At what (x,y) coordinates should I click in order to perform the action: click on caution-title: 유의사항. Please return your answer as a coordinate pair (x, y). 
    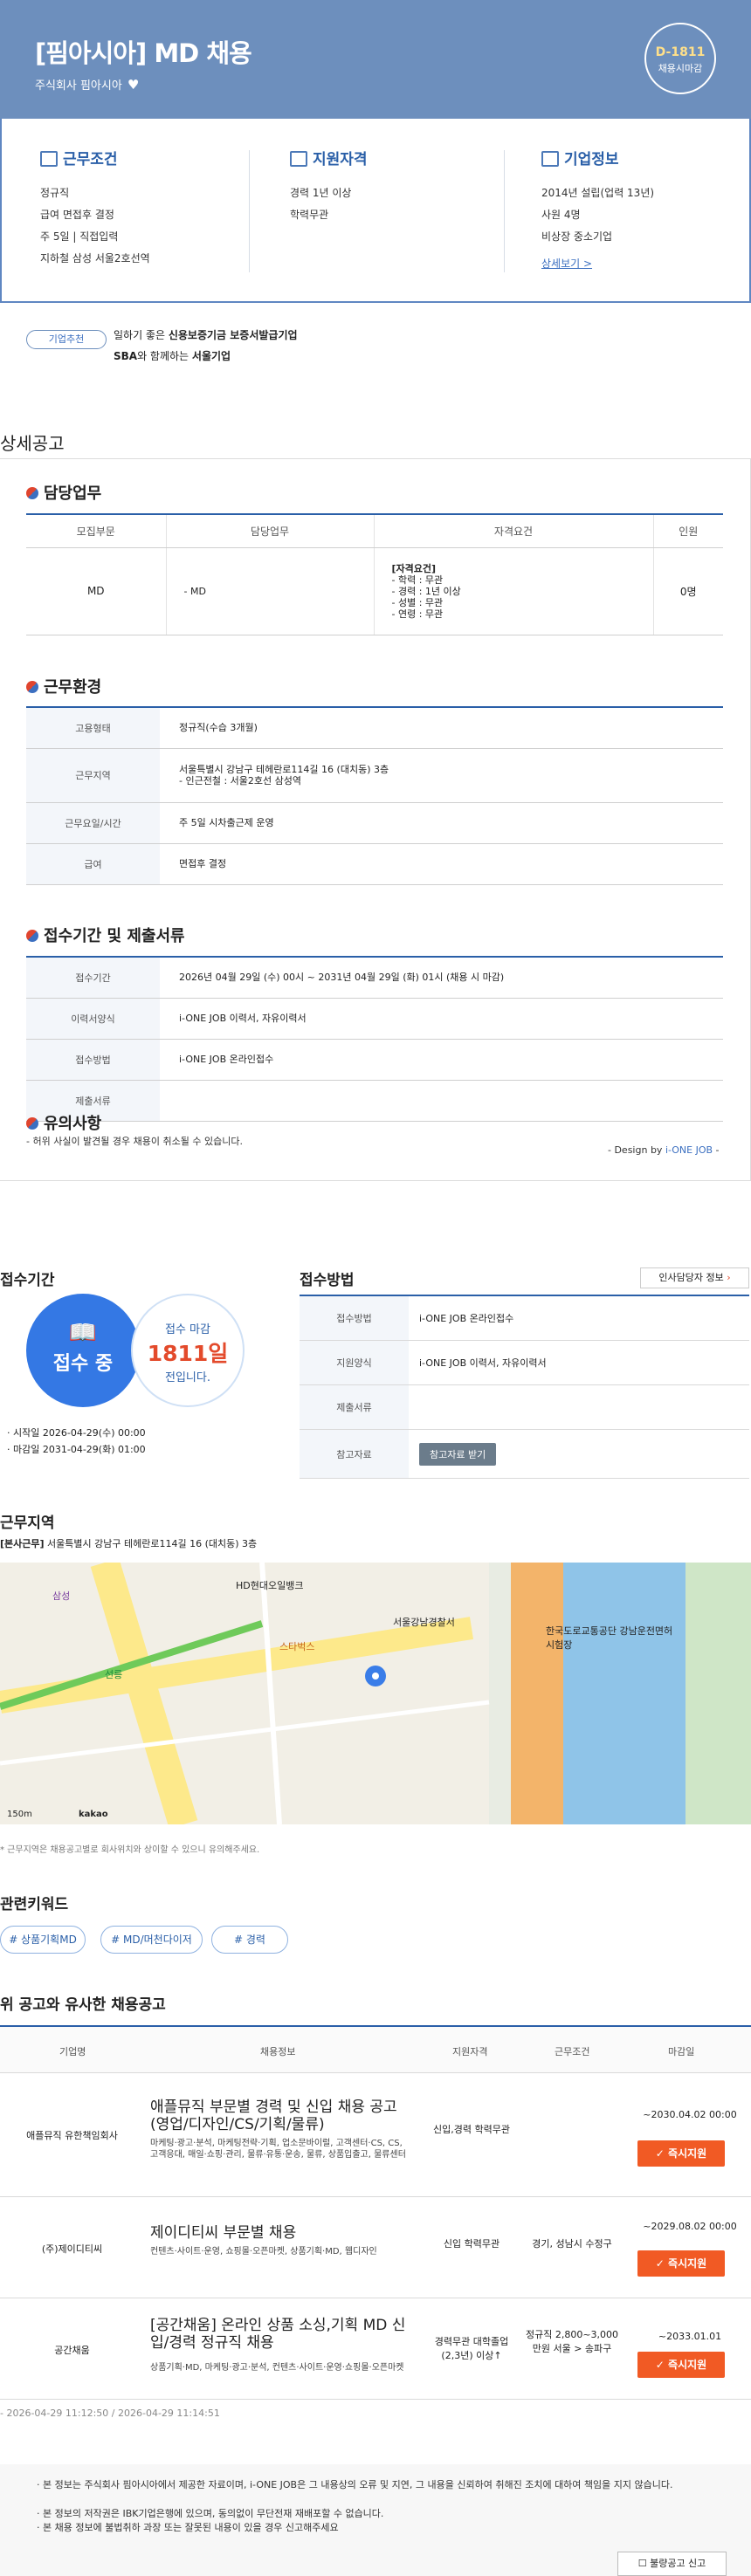
    Looking at the image, I should click on (64, 1123).